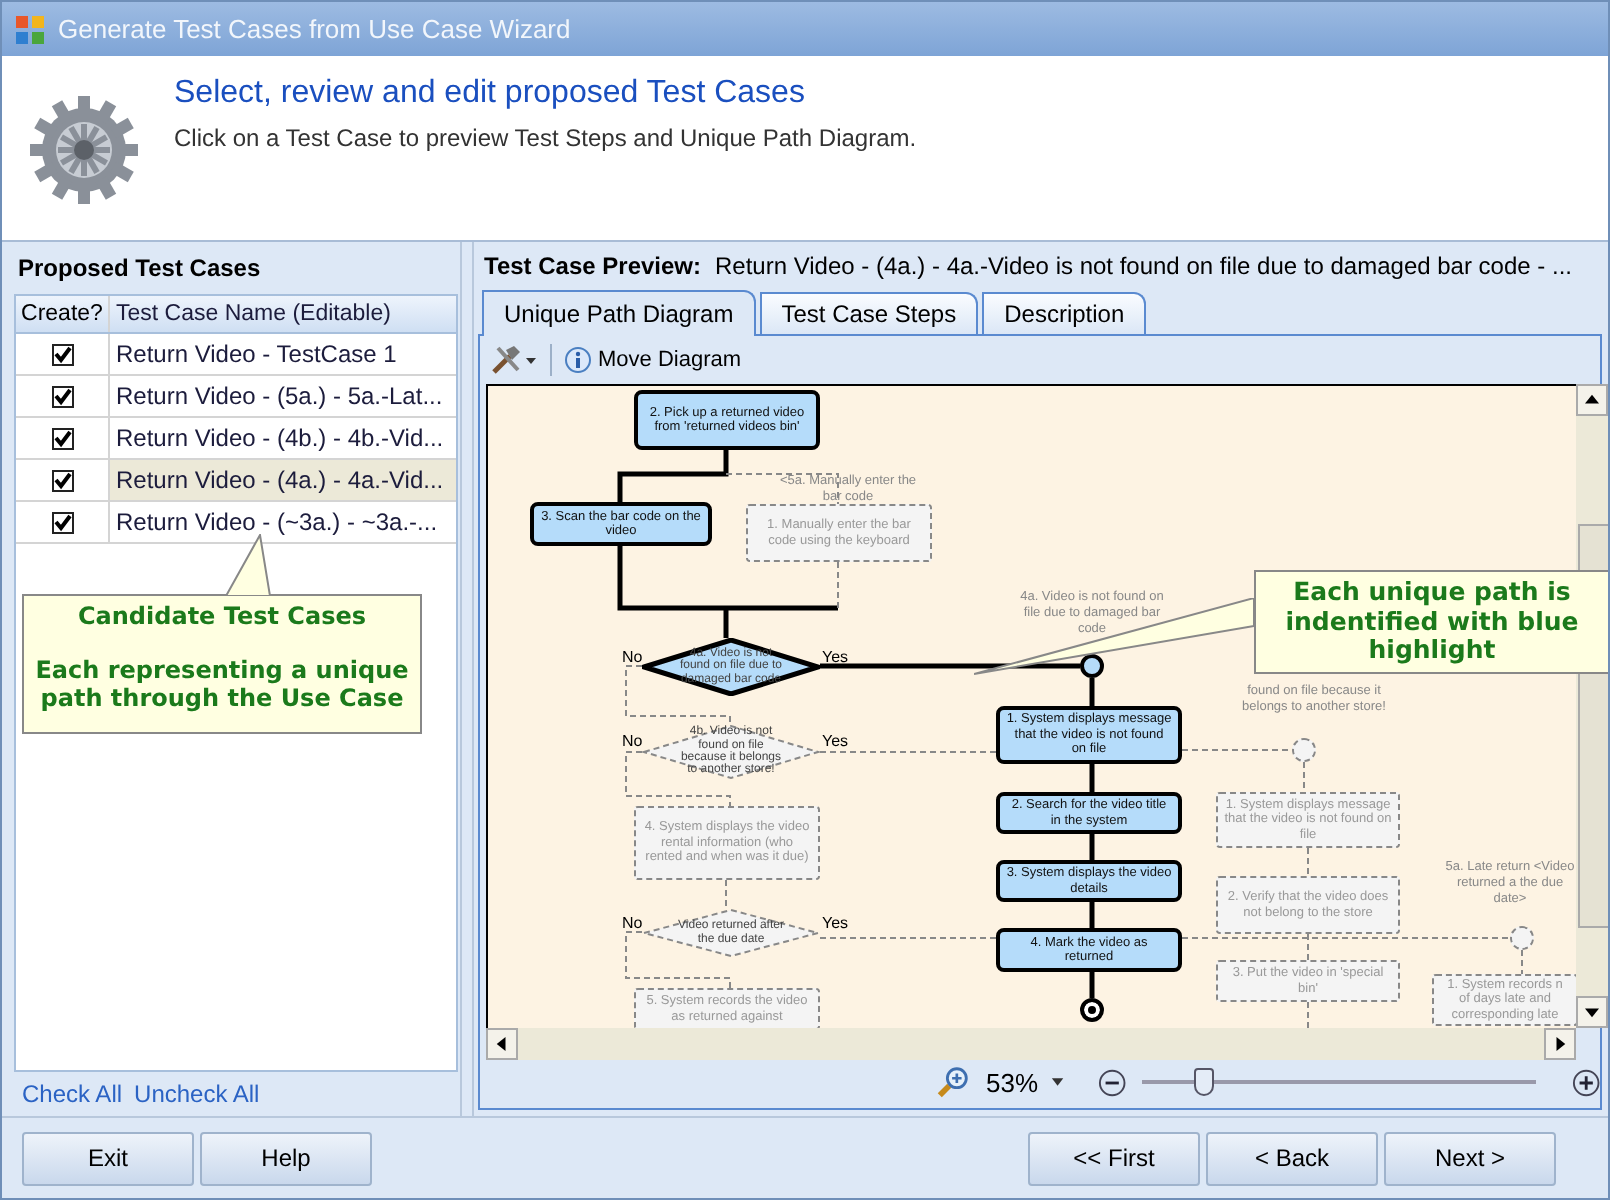 The width and height of the screenshot is (1610, 1200). I want to click on zoom-in-button, so click(1585, 1082).